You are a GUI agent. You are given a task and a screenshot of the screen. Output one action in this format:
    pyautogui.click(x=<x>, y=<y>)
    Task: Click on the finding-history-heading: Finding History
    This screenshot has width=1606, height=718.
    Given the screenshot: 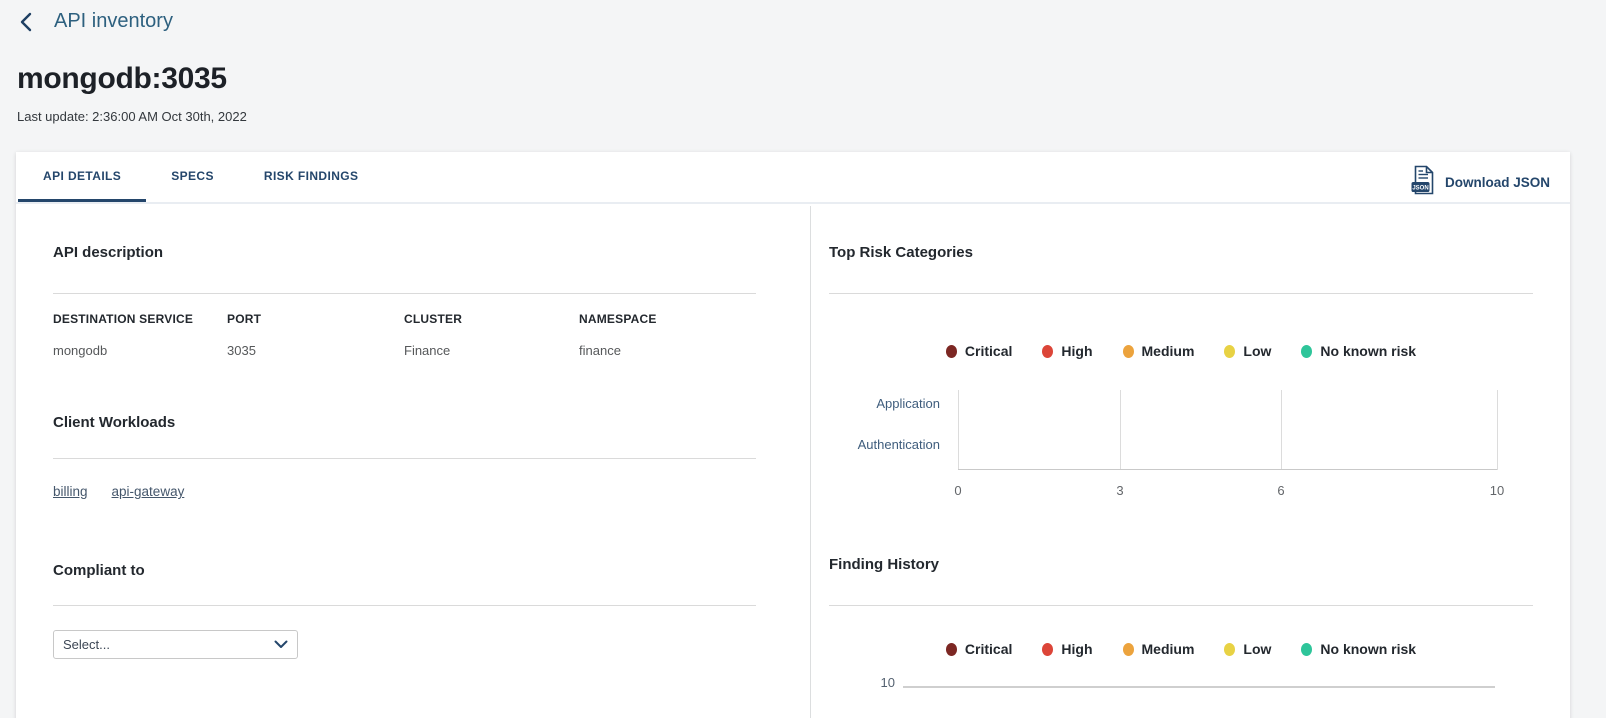 What is the action you would take?
    pyautogui.click(x=884, y=564)
    